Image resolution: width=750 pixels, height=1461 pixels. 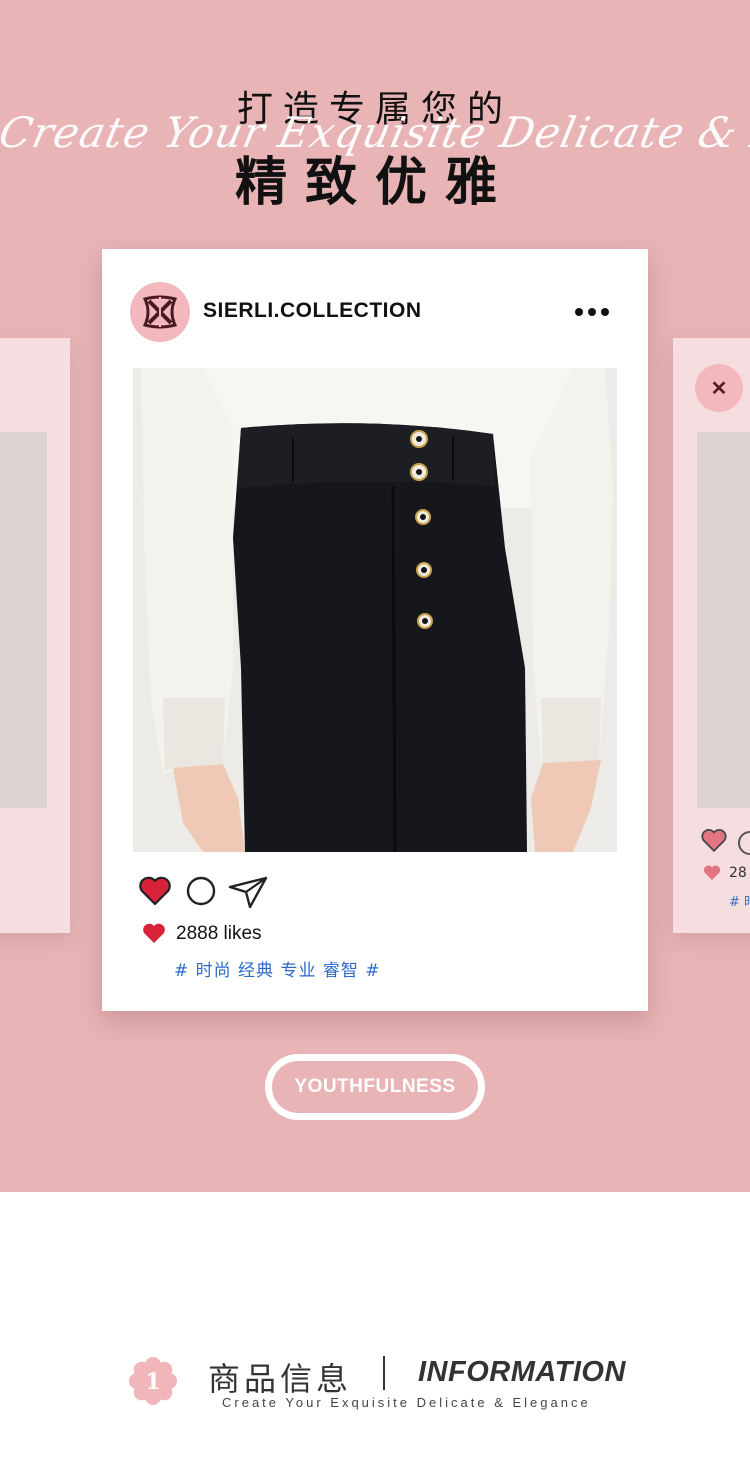 What do you see at coordinates (201, 891) in the screenshot?
I see `comment-icon` at bounding box center [201, 891].